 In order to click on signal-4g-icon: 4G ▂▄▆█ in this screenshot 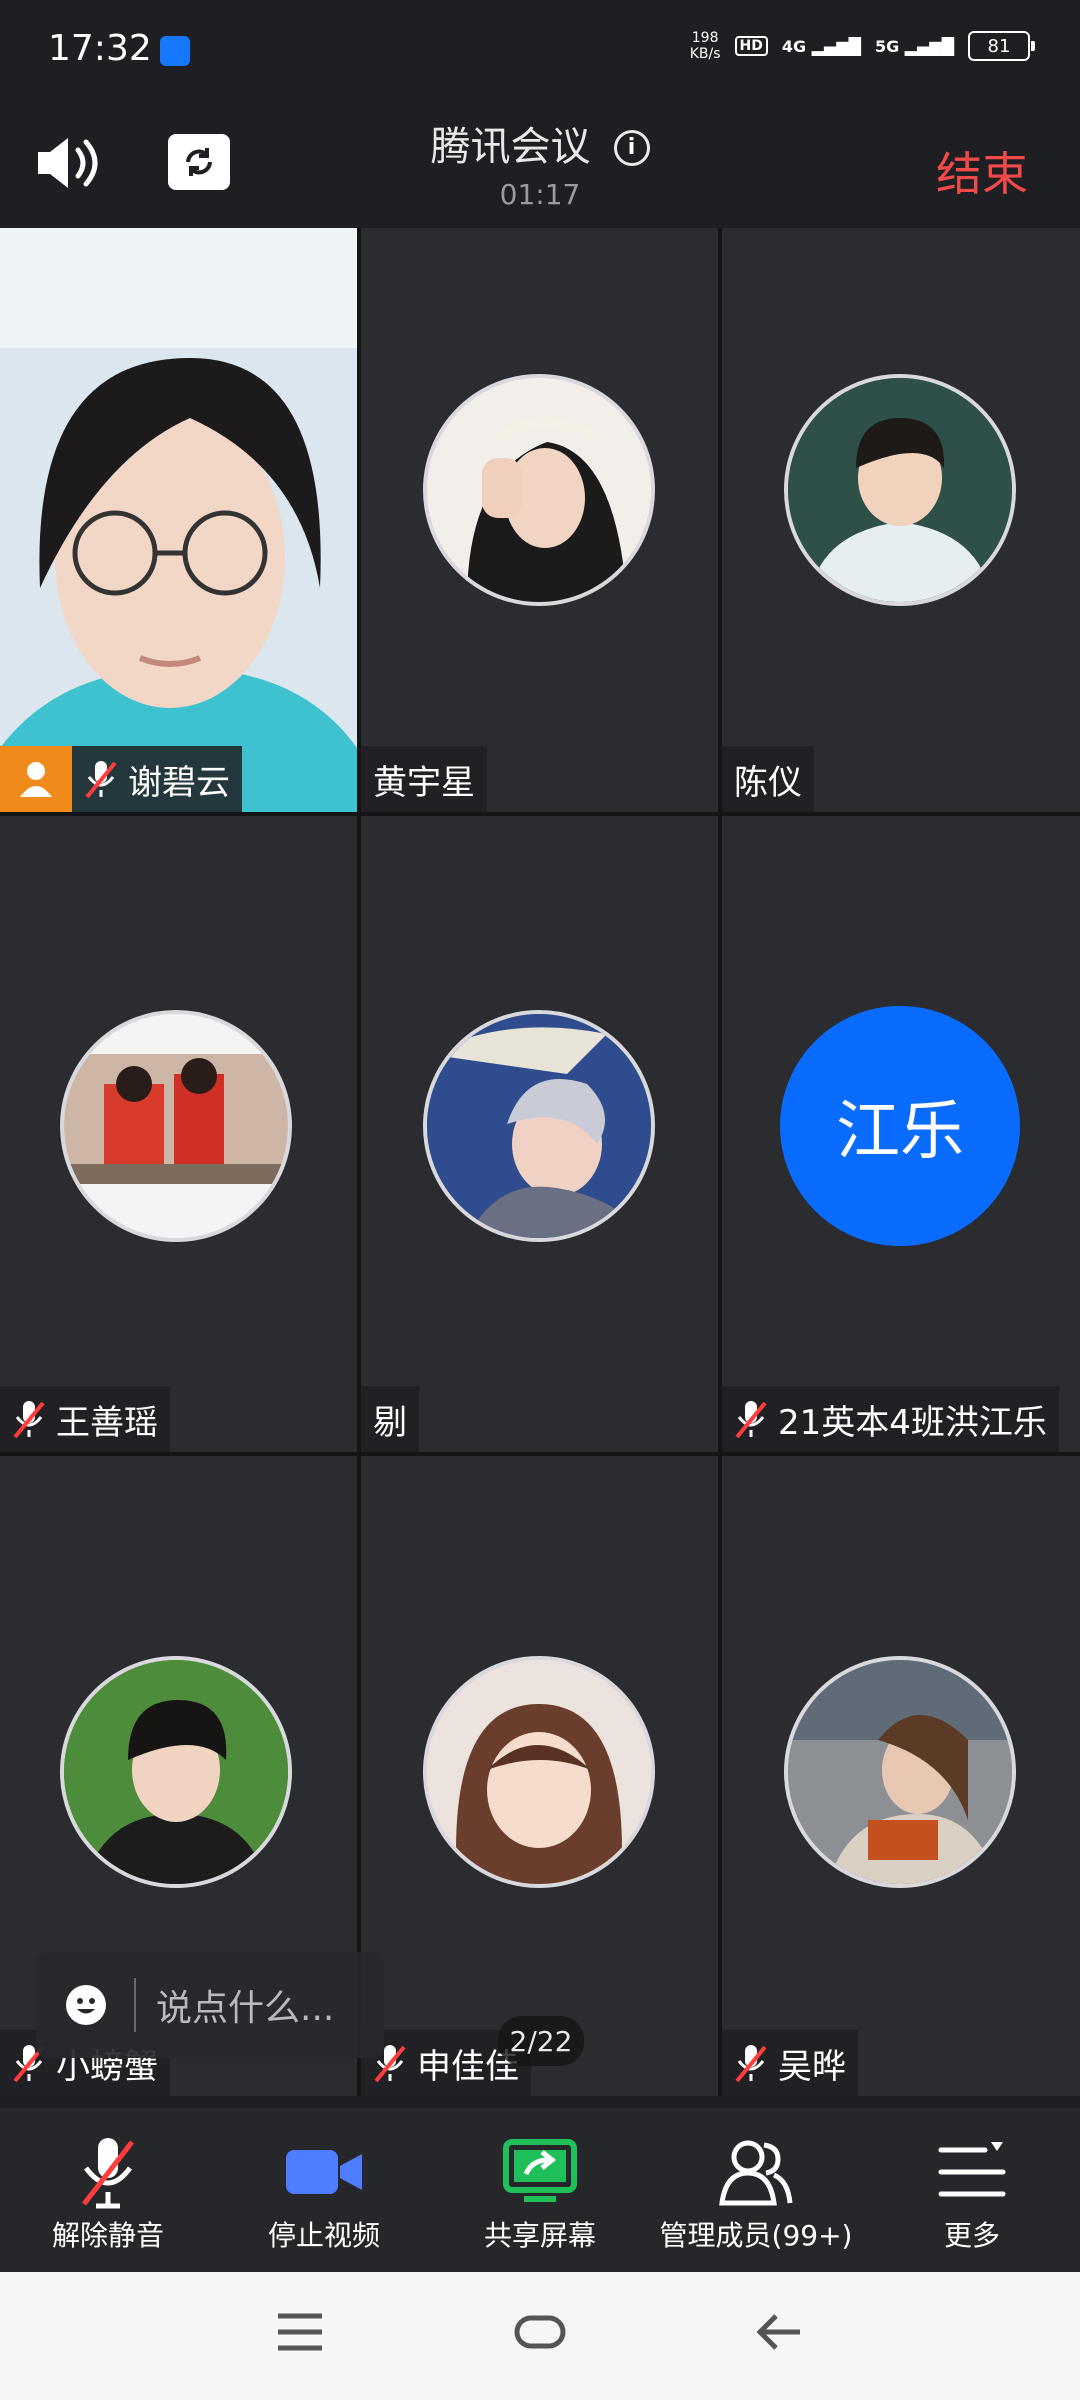, I will do `click(821, 46)`.